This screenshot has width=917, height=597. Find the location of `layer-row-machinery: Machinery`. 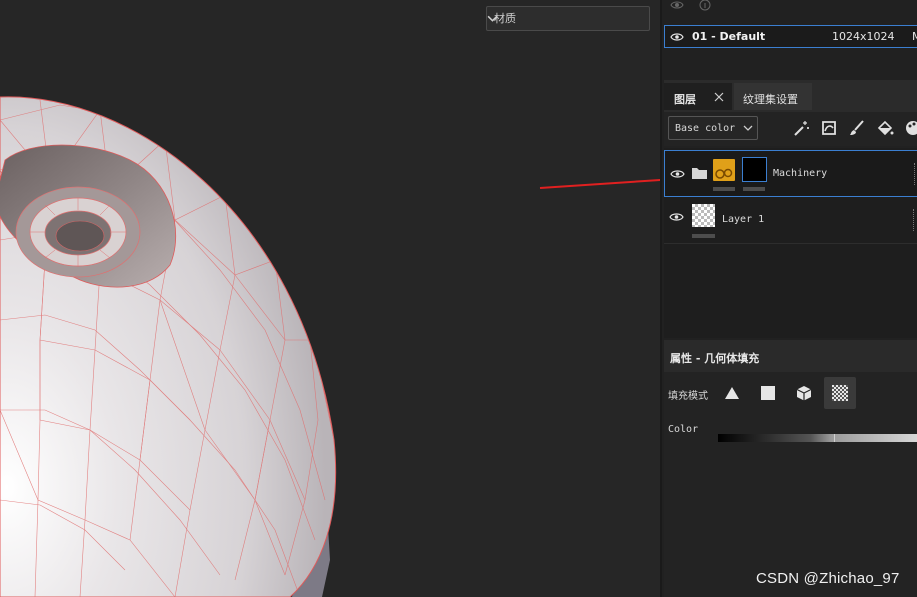

layer-row-machinery: Machinery is located at coordinates (790, 173).